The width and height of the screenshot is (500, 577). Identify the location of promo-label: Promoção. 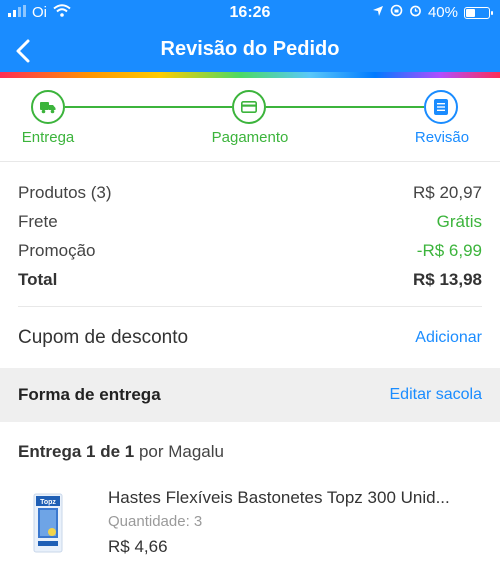
(57, 250).